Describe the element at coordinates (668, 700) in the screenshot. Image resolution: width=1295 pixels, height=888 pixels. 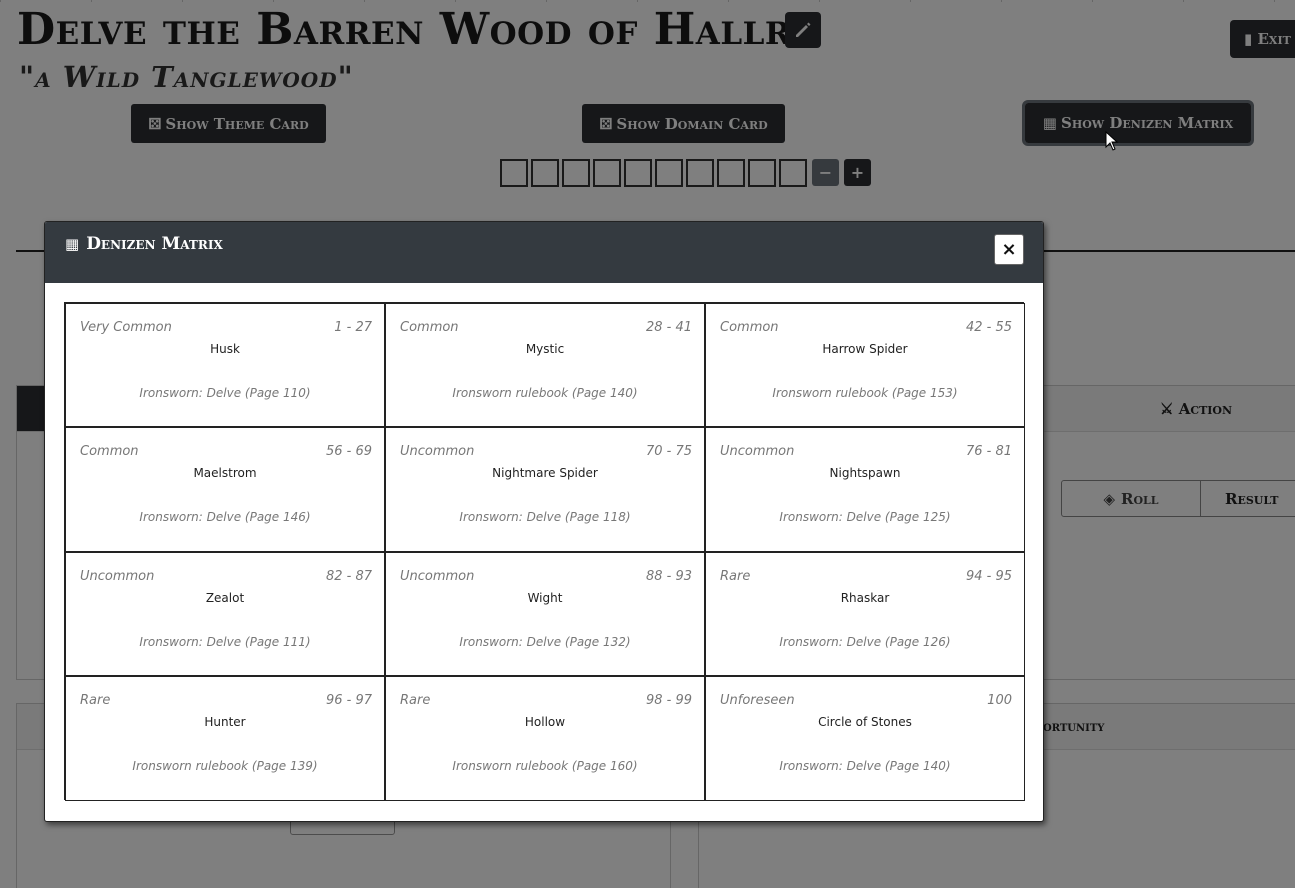
I see `denizen-range: 98 - 99` at that location.